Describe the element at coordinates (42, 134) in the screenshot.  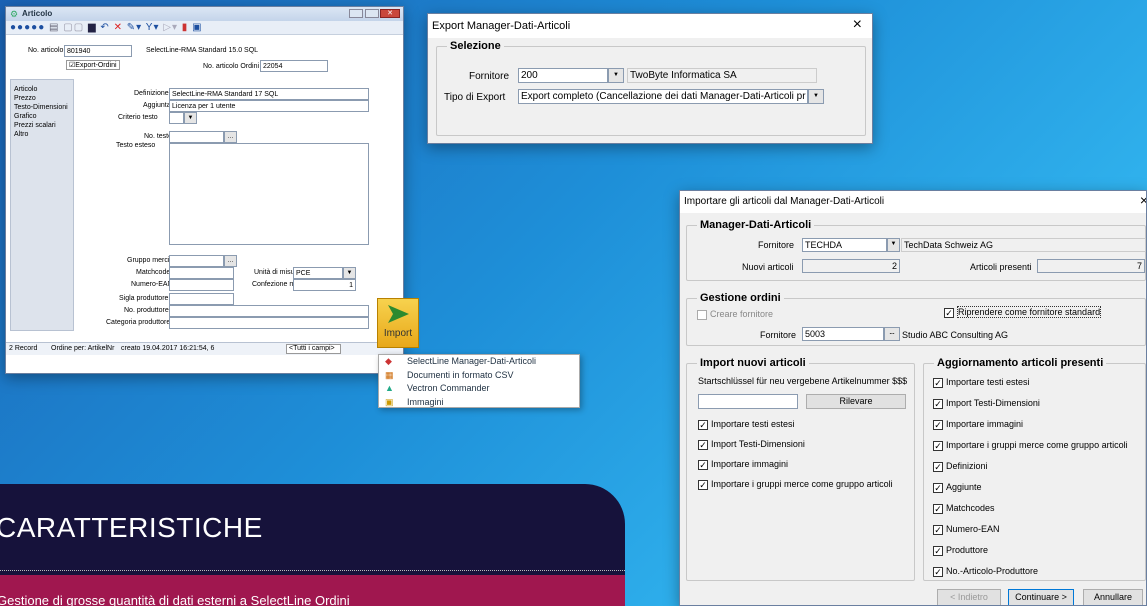
I see `nav-item-altro: Altro` at that location.